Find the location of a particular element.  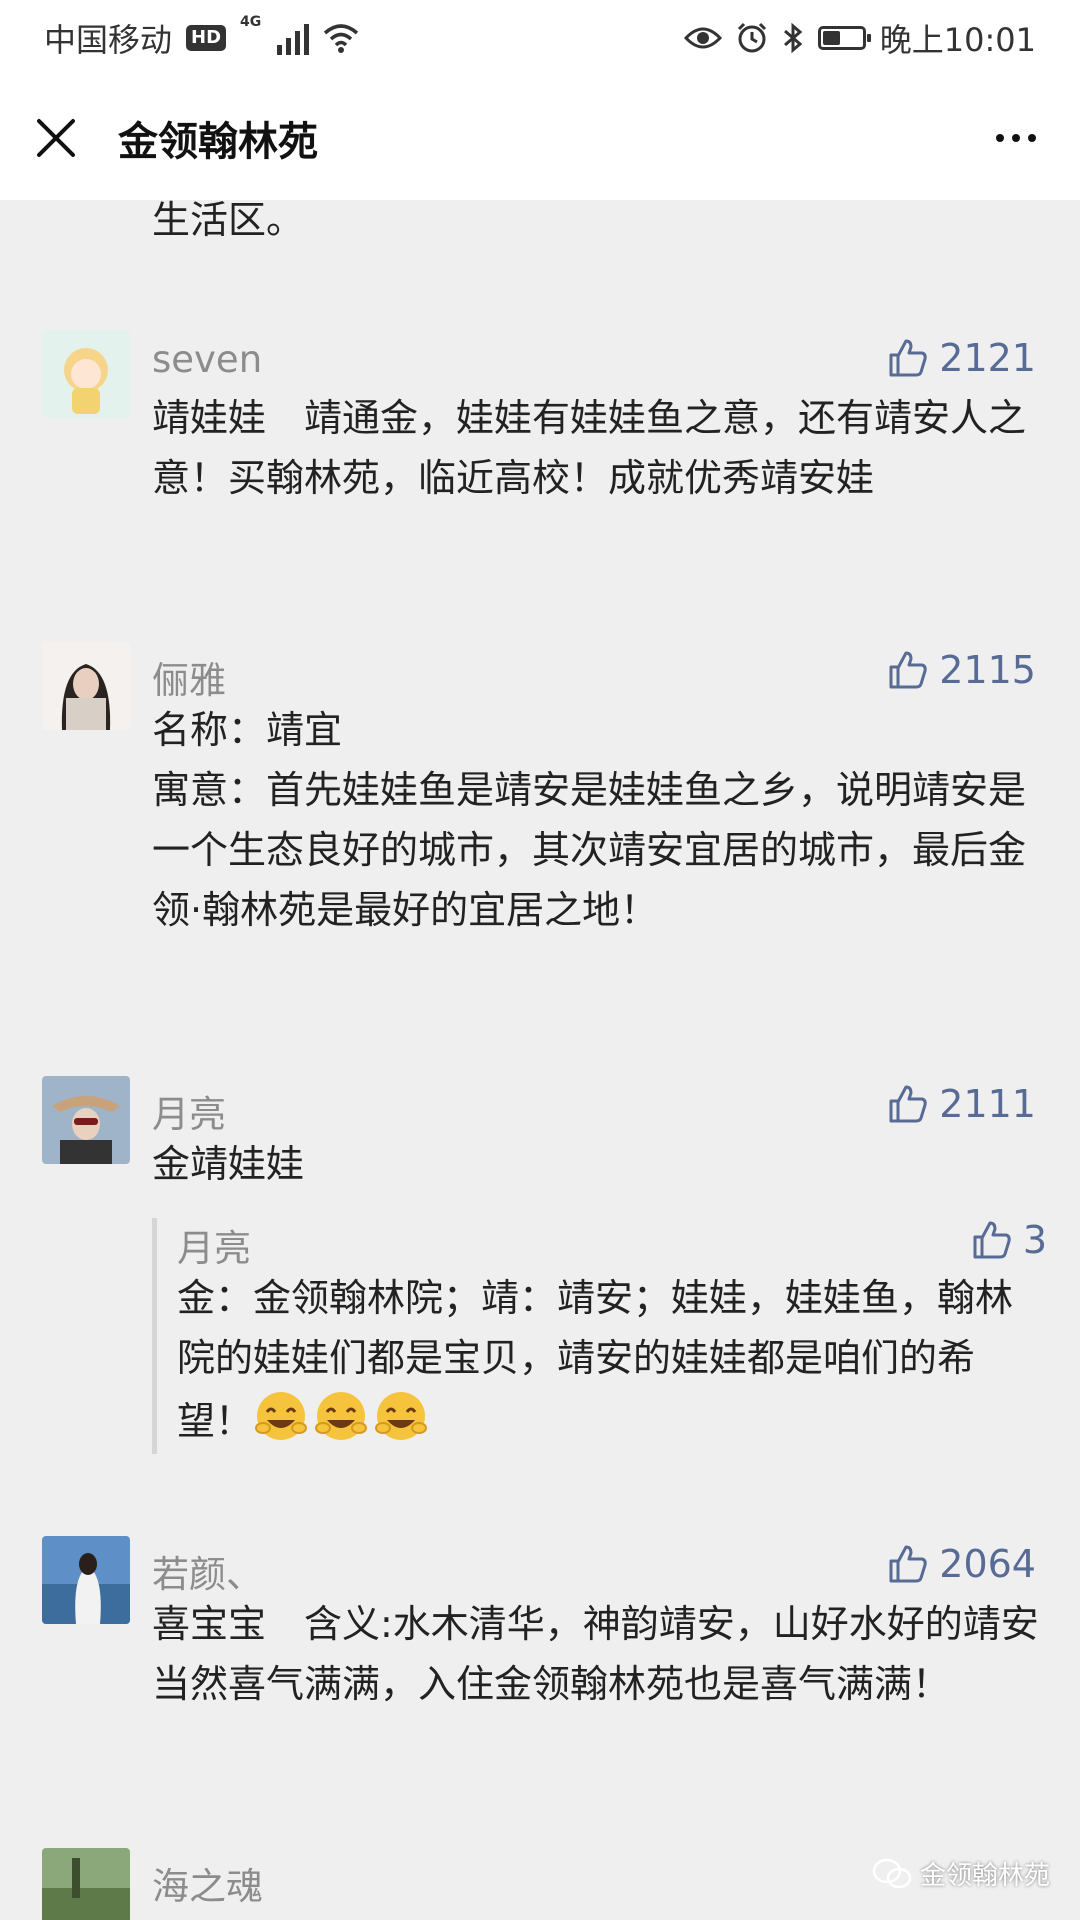

eye-icon is located at coordinates (702, 38).